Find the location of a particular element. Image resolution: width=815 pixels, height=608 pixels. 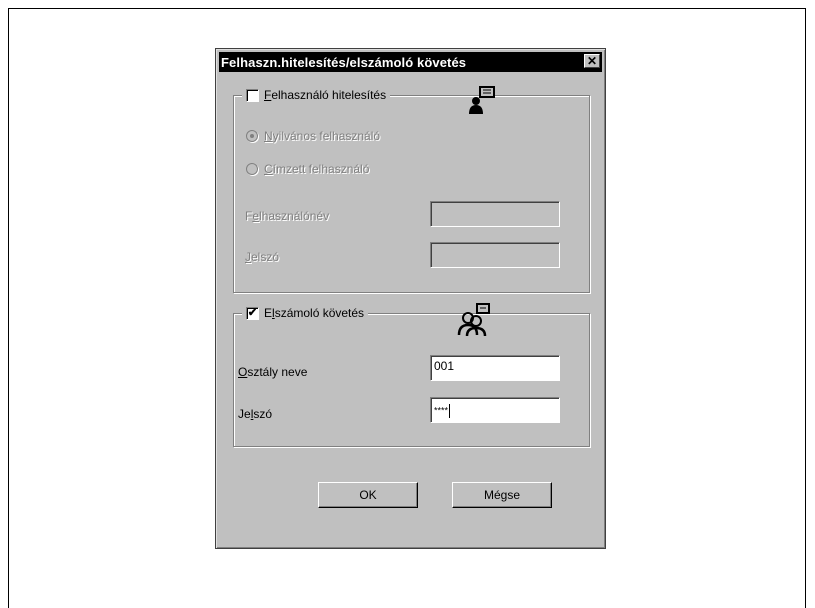

cancel-button: Mégse is located at coordinates (502, 495).